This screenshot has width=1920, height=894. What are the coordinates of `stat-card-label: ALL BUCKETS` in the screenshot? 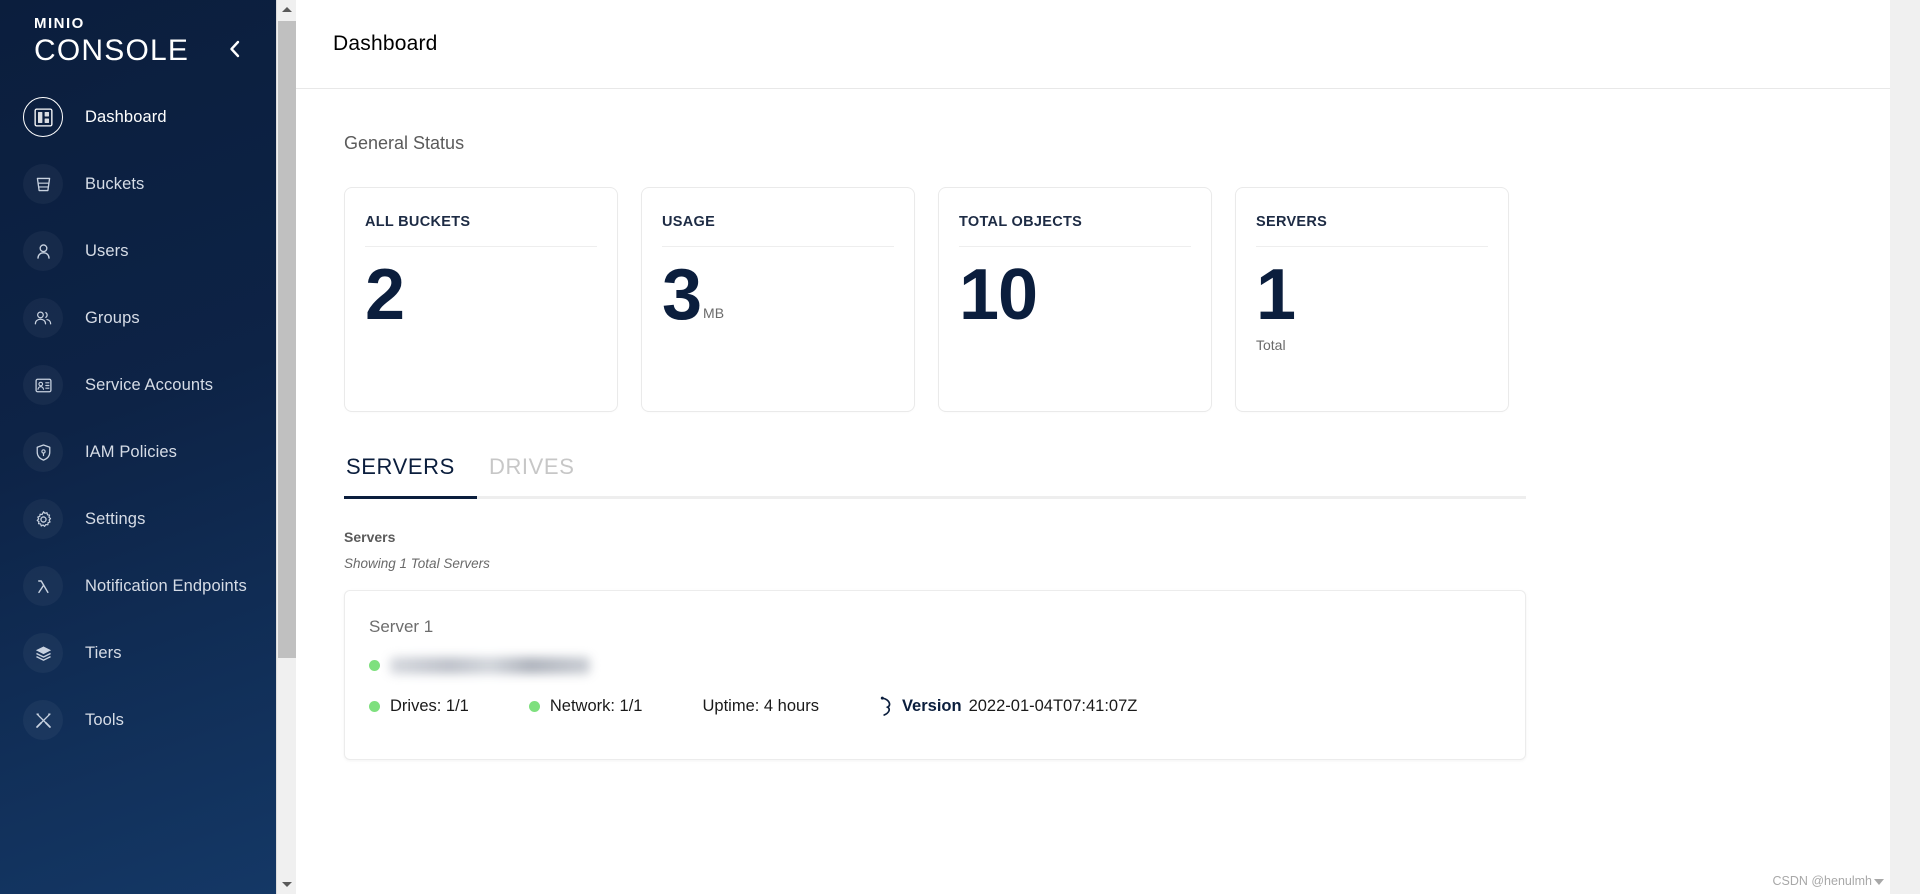 It's located at (418, 222).